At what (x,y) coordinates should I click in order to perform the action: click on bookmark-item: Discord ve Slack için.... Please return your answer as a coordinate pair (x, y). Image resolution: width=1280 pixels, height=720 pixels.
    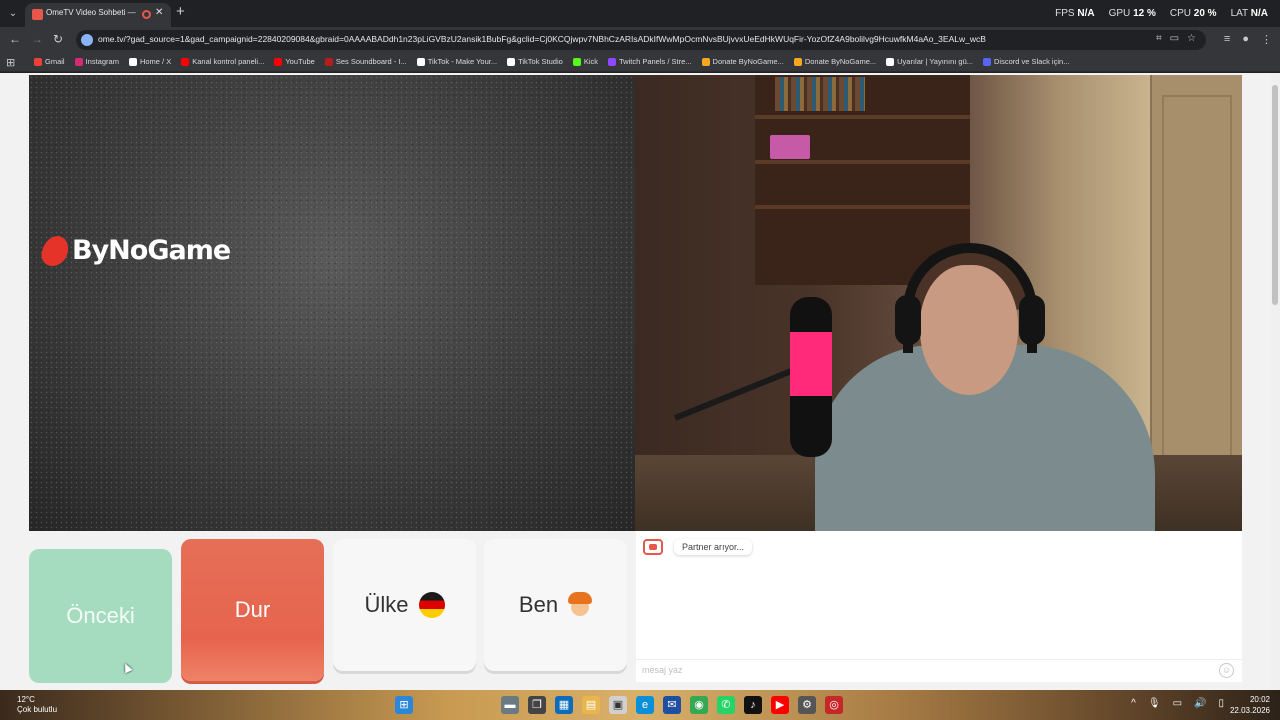
    Looking at the image, I should click on (1026, 61).